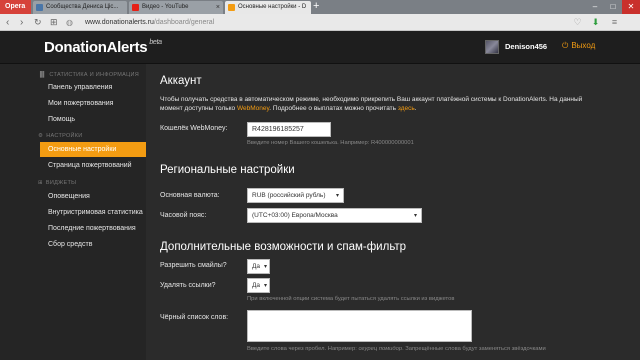 This screenshot has height=360, width=640. Describe the element at coordinates (595, 7) in the screenshot. I see `minimize-icon: –` at that location.